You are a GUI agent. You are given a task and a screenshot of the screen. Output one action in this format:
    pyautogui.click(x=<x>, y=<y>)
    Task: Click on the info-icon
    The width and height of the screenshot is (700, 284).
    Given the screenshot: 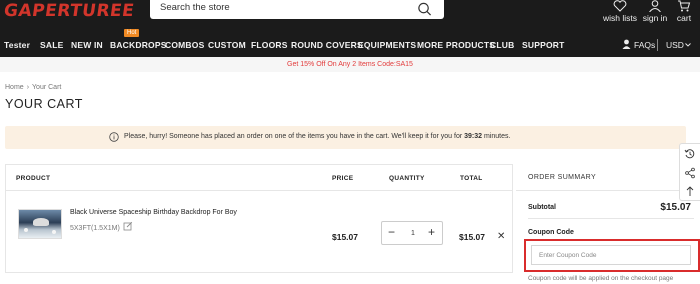 What is the action you would take?
    pyautogui.click(x=114, y=137)
    